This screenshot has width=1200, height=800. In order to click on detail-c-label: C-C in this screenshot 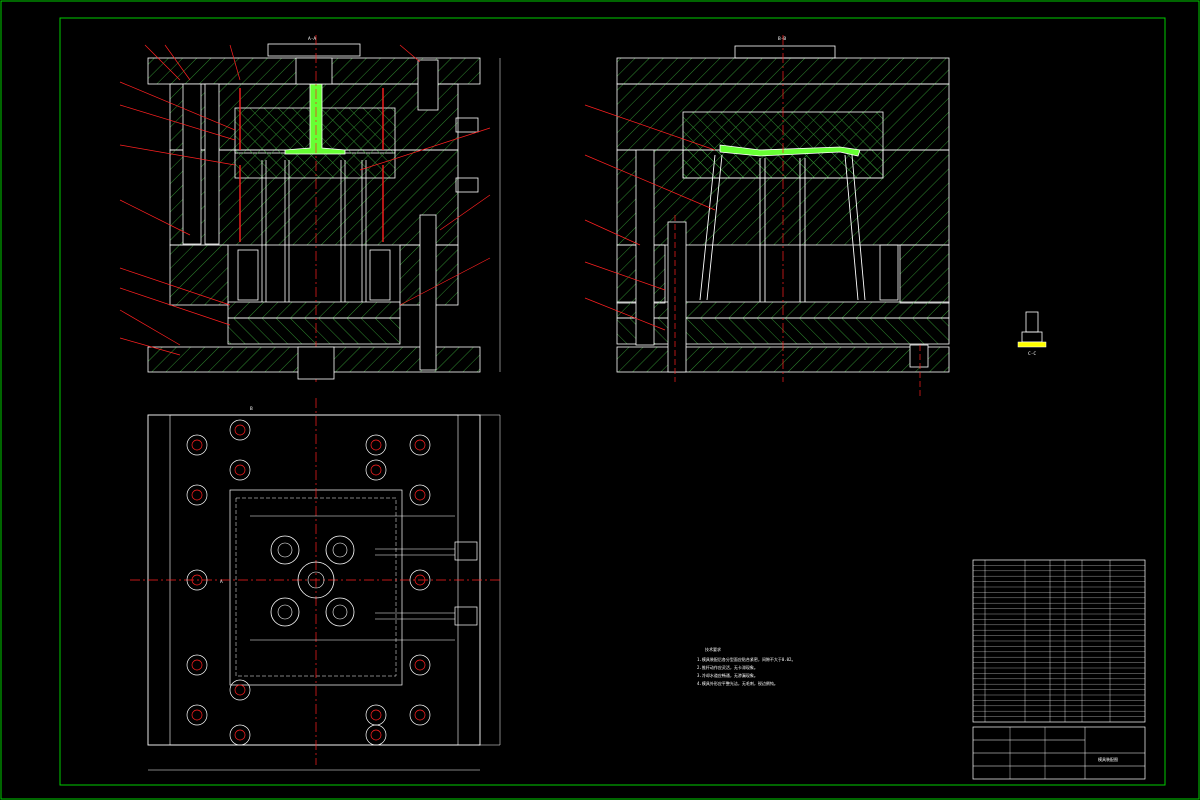, I will do `click(1032, 354)`.